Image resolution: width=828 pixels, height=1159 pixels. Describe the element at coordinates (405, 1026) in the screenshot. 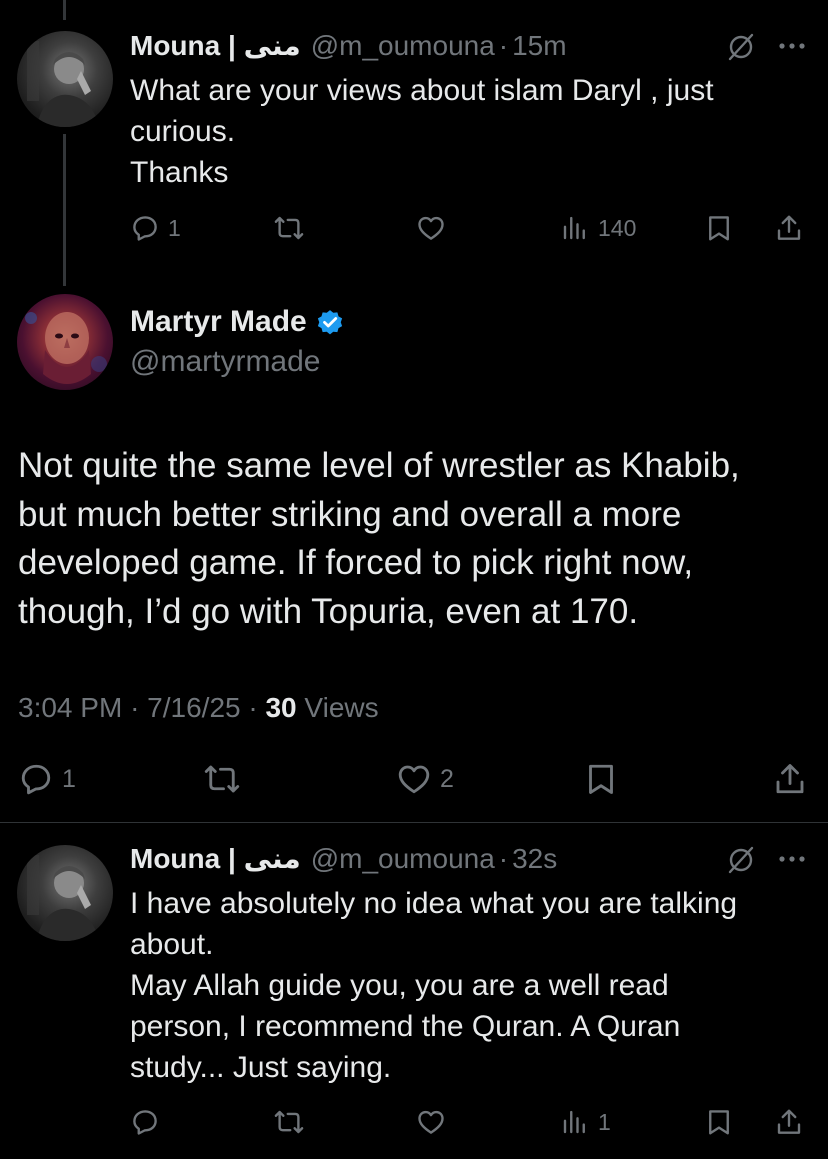

I see `post-text-line: person, I recommend the Quran. A Quran` at that location.